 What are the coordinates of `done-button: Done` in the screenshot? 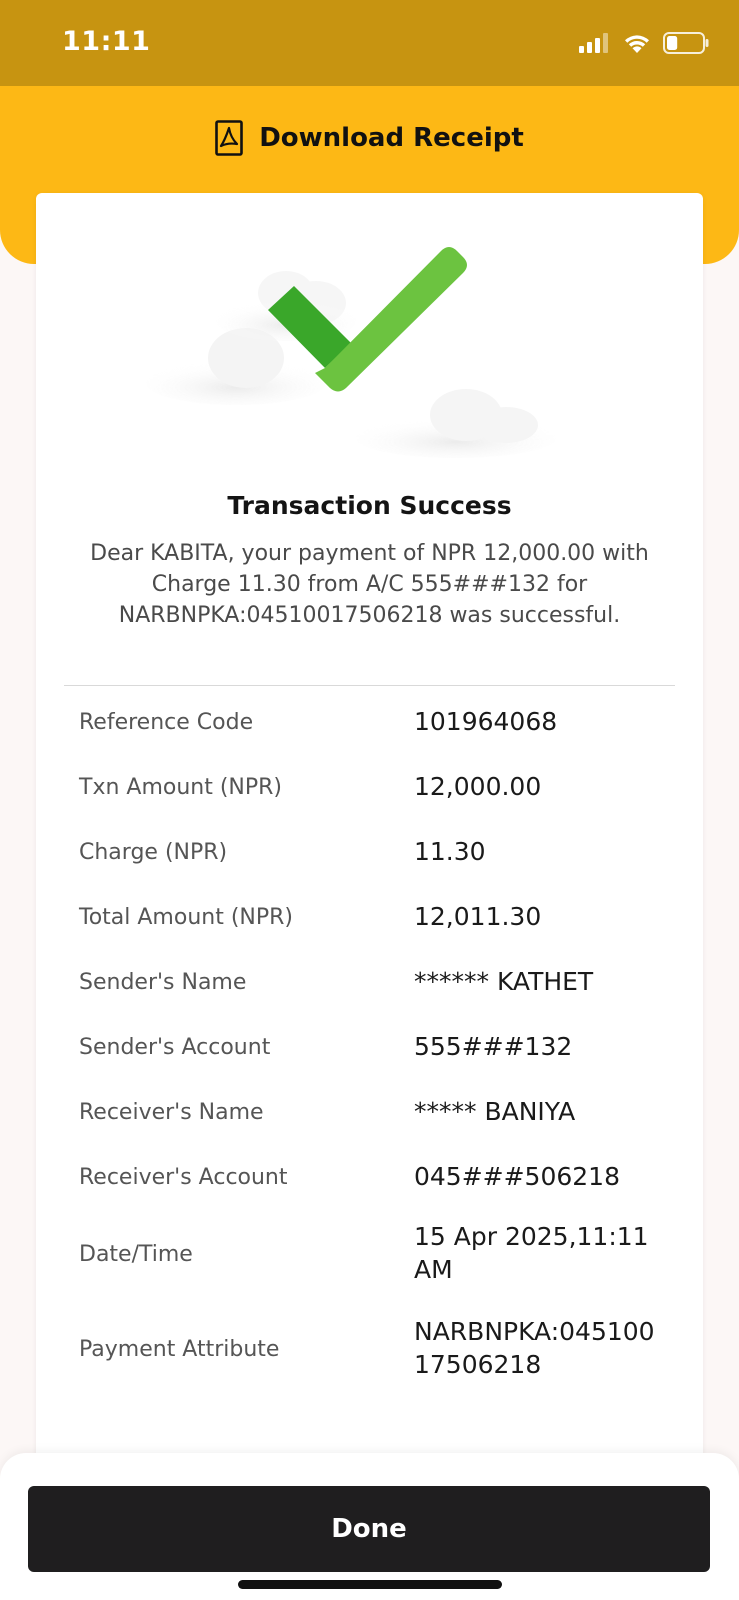 It's located at (369, 1529).